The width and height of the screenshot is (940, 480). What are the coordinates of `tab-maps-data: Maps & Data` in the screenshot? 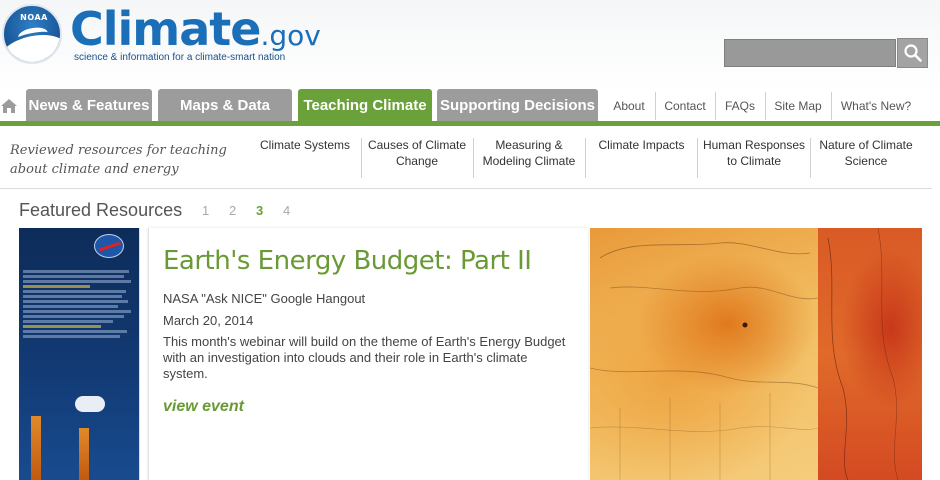 It's located at (225, 105).